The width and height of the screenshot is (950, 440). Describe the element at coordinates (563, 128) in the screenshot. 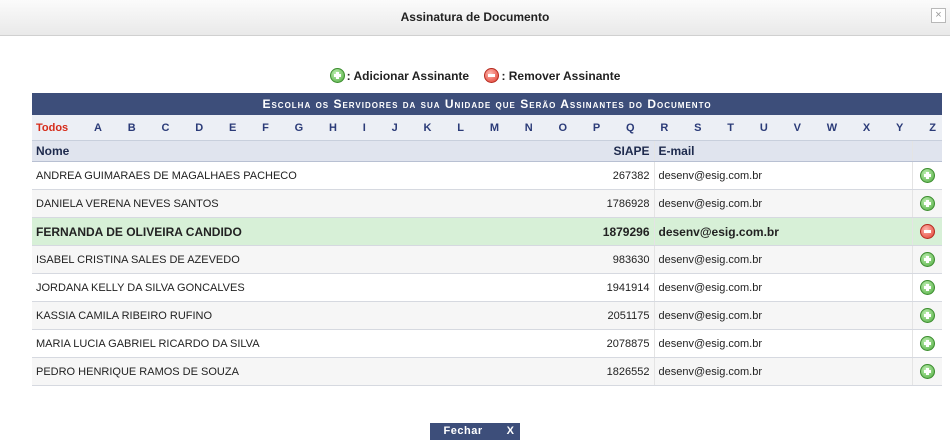

I see `letter-filter-o: O` at that location.